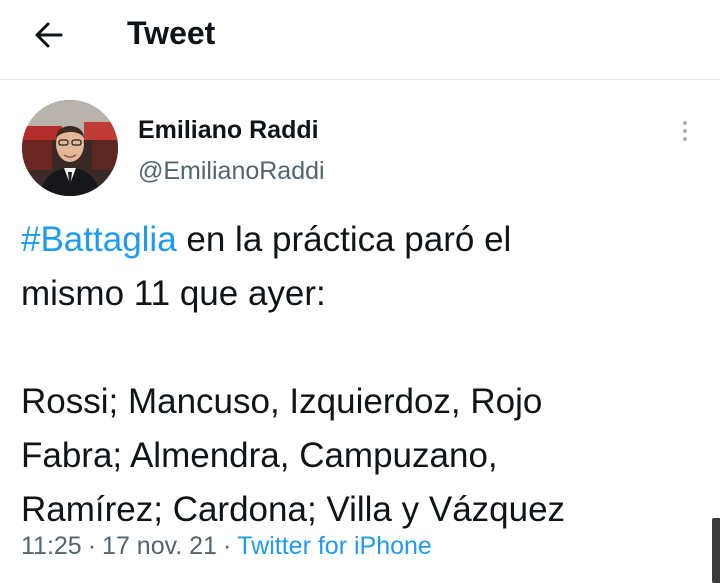 The height and width of the screenshot is (583, 720). I want to click on avatar, so click(70, 148).